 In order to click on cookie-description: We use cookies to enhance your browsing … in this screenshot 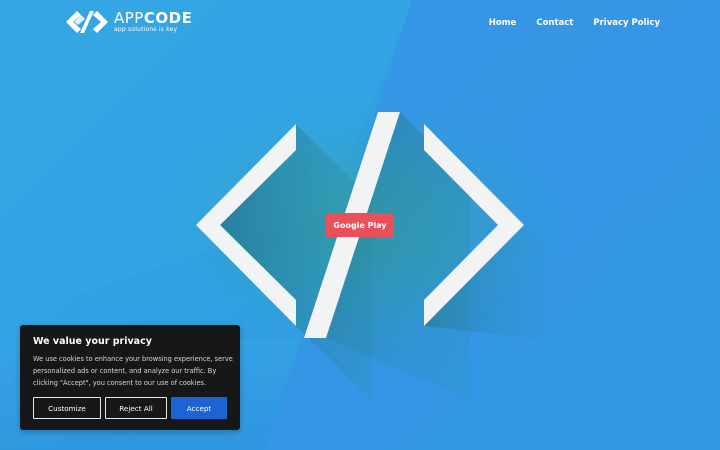, I will do `click(133, 371)`.